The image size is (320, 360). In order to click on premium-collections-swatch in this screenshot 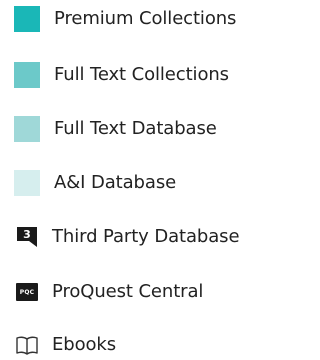, I will do `click(27, 19)`.